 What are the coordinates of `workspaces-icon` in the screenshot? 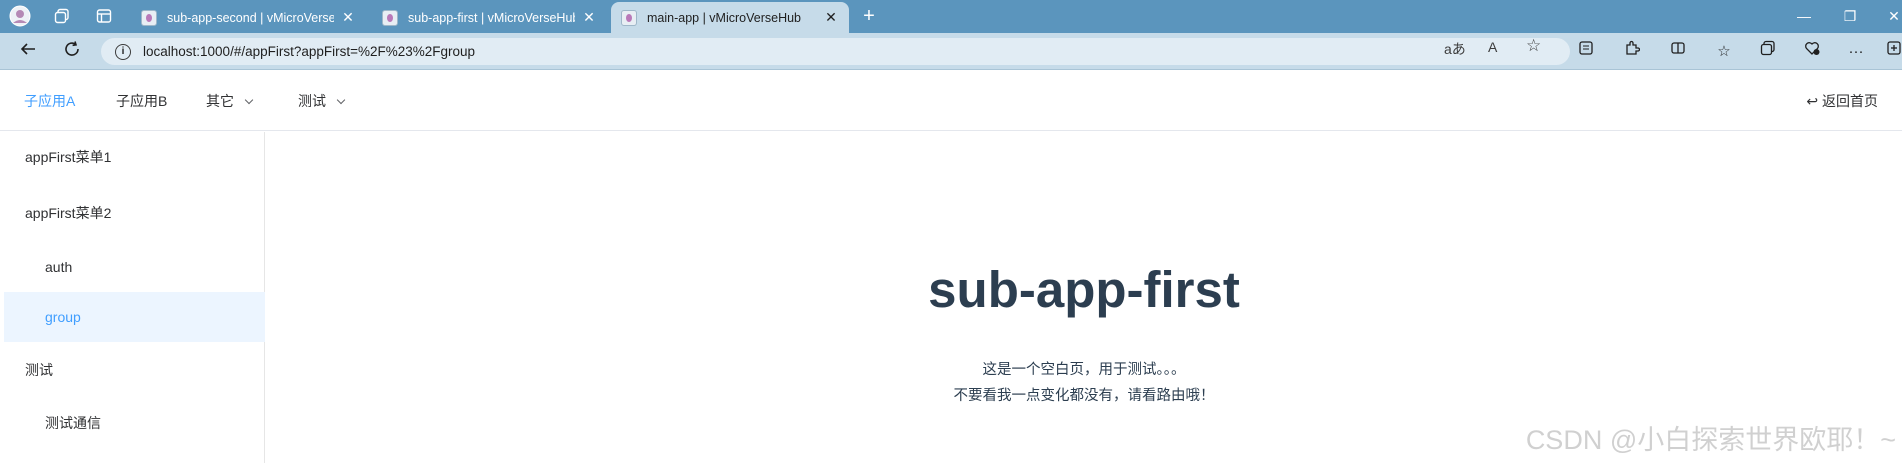 It's located at (62, 16).